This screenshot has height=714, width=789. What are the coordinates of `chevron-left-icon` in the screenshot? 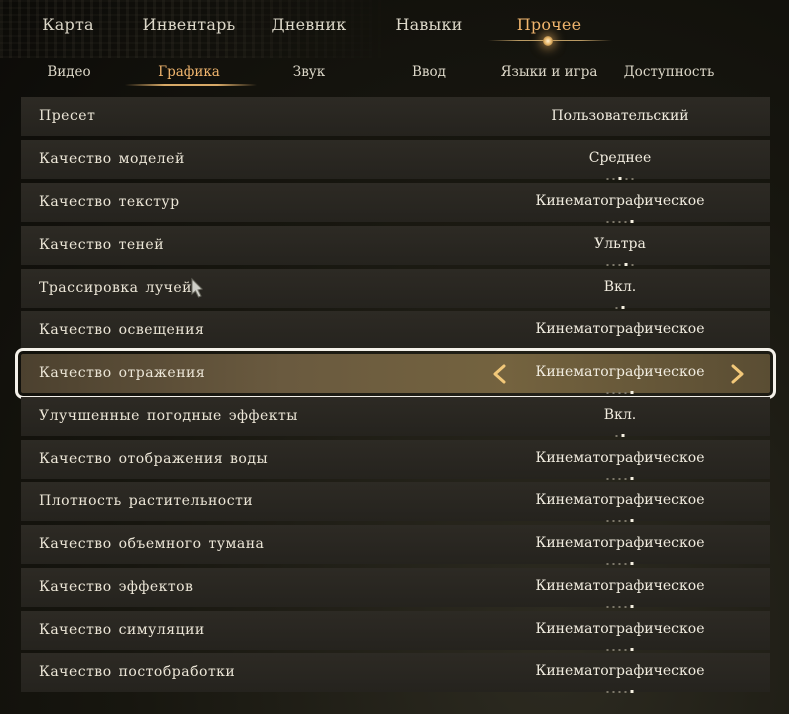 It's located at (500, 374).